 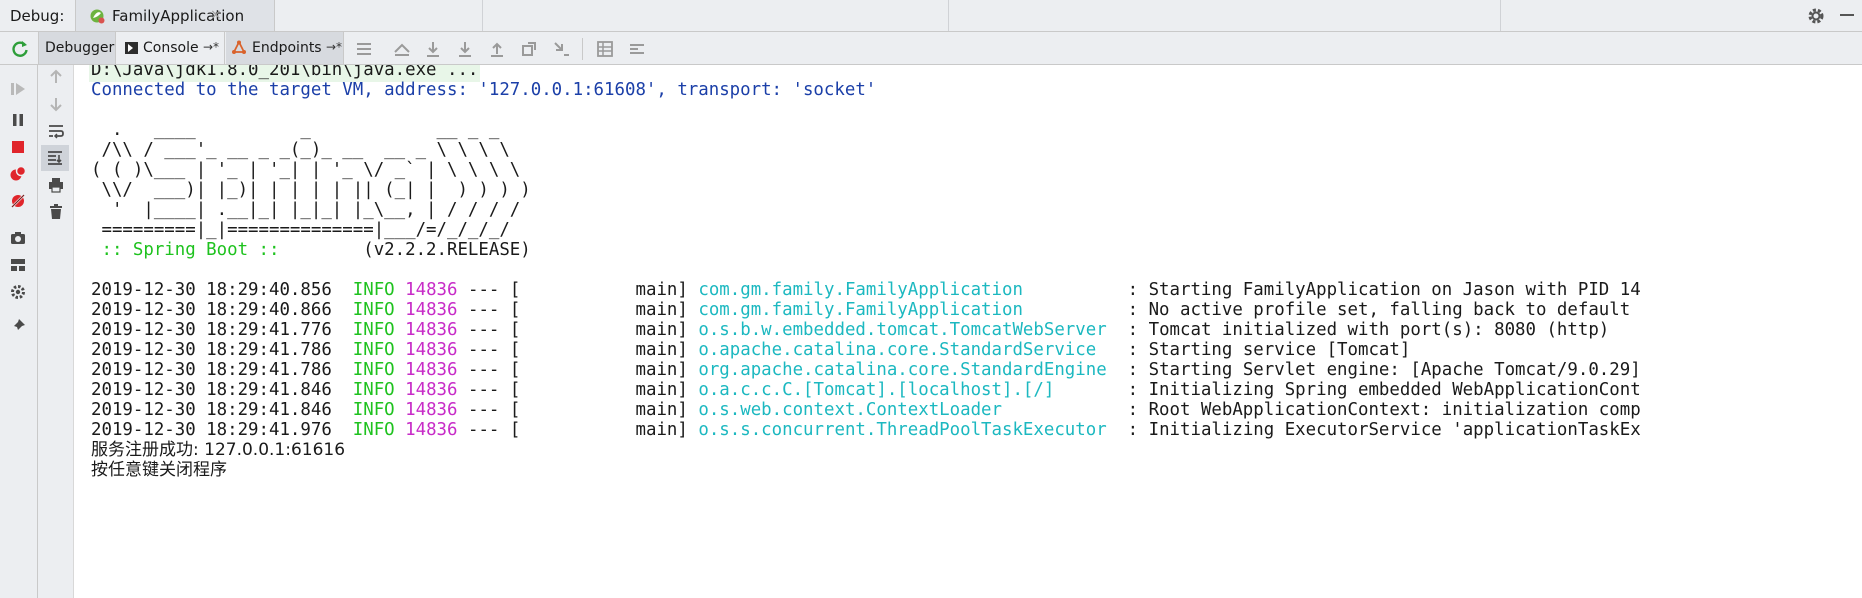 I want to click on pin-icon, so click(x=18, y=326).